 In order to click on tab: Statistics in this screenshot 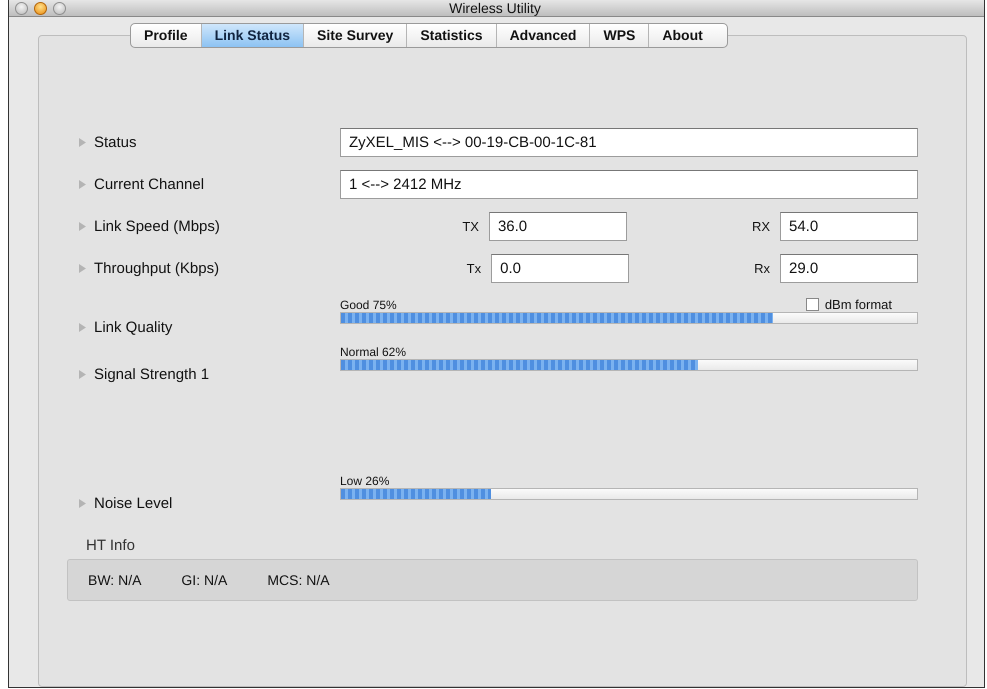, I will do `click(452, 35)`.